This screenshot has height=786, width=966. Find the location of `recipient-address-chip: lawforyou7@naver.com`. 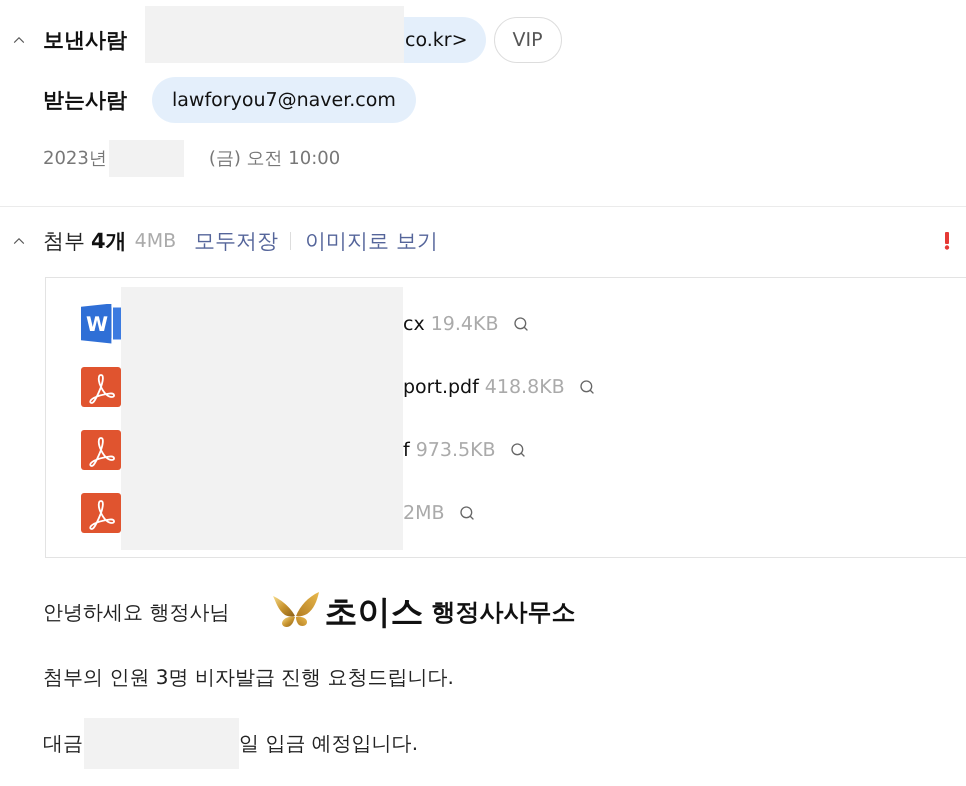

recipient-address-chip: lawforyou7@naver.com is located at coordinates (284, 100).